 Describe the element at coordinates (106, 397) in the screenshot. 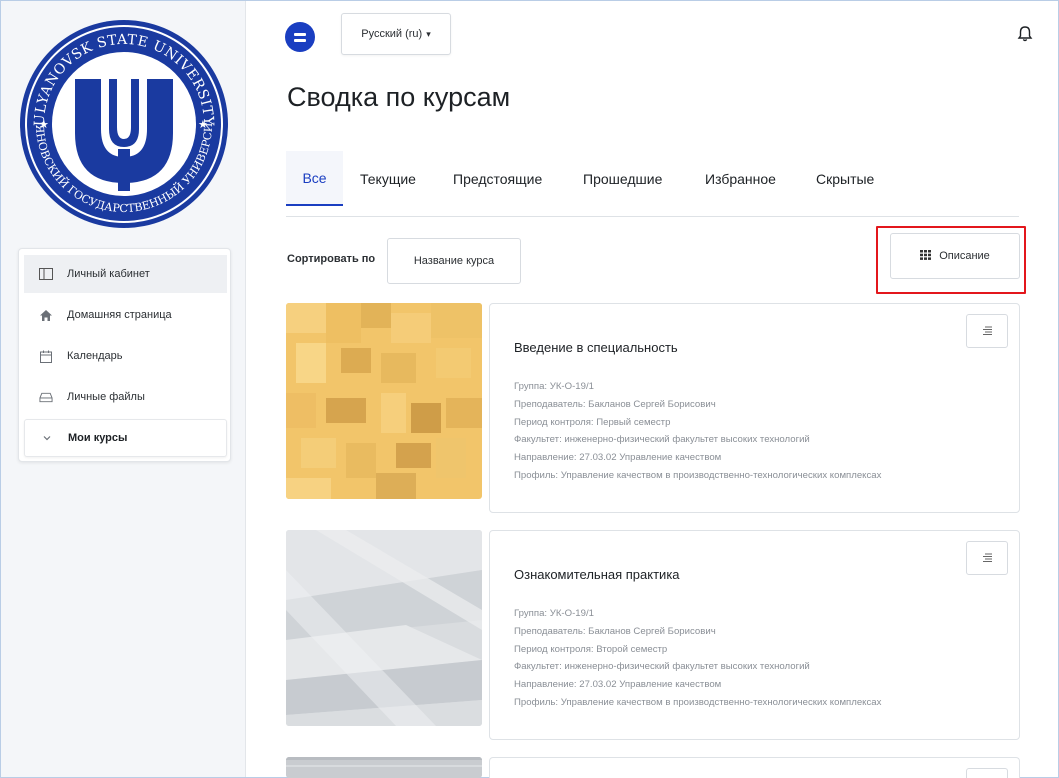

I see `nav-item-label: Личные файлы` at that location.